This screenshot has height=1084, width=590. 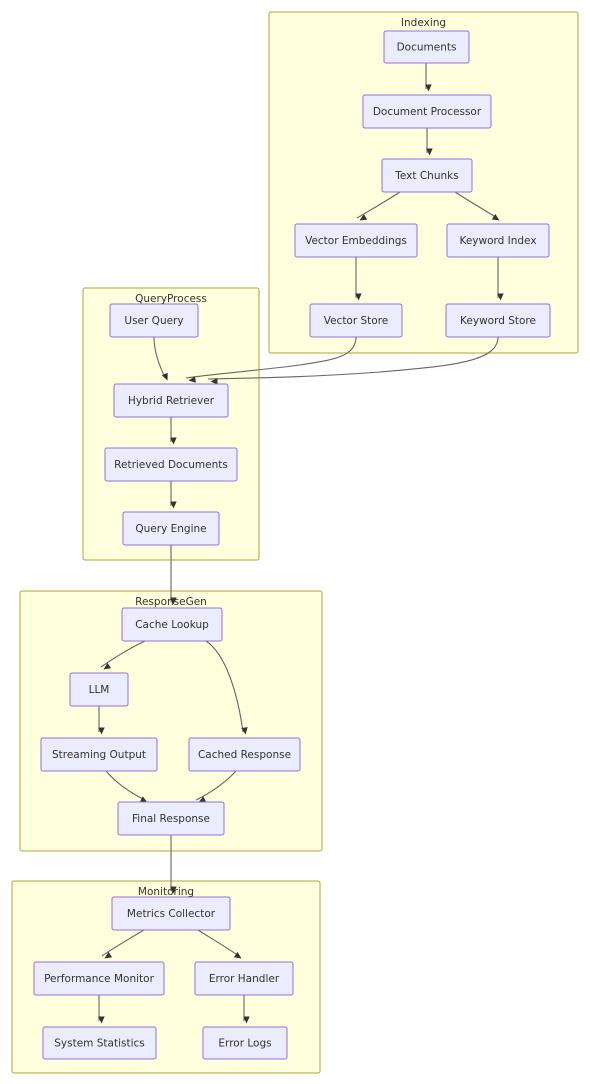 I want to click on node-label: Query Engine, so click(x=170, y=529).